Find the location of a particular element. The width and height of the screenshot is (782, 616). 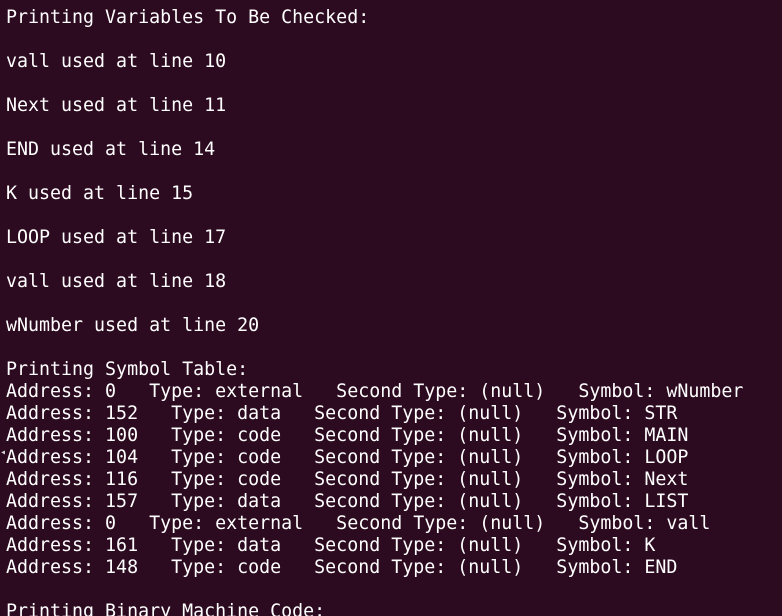

terminal-line: Printing Binary Machine Code: is located at coordinates (166, 608).